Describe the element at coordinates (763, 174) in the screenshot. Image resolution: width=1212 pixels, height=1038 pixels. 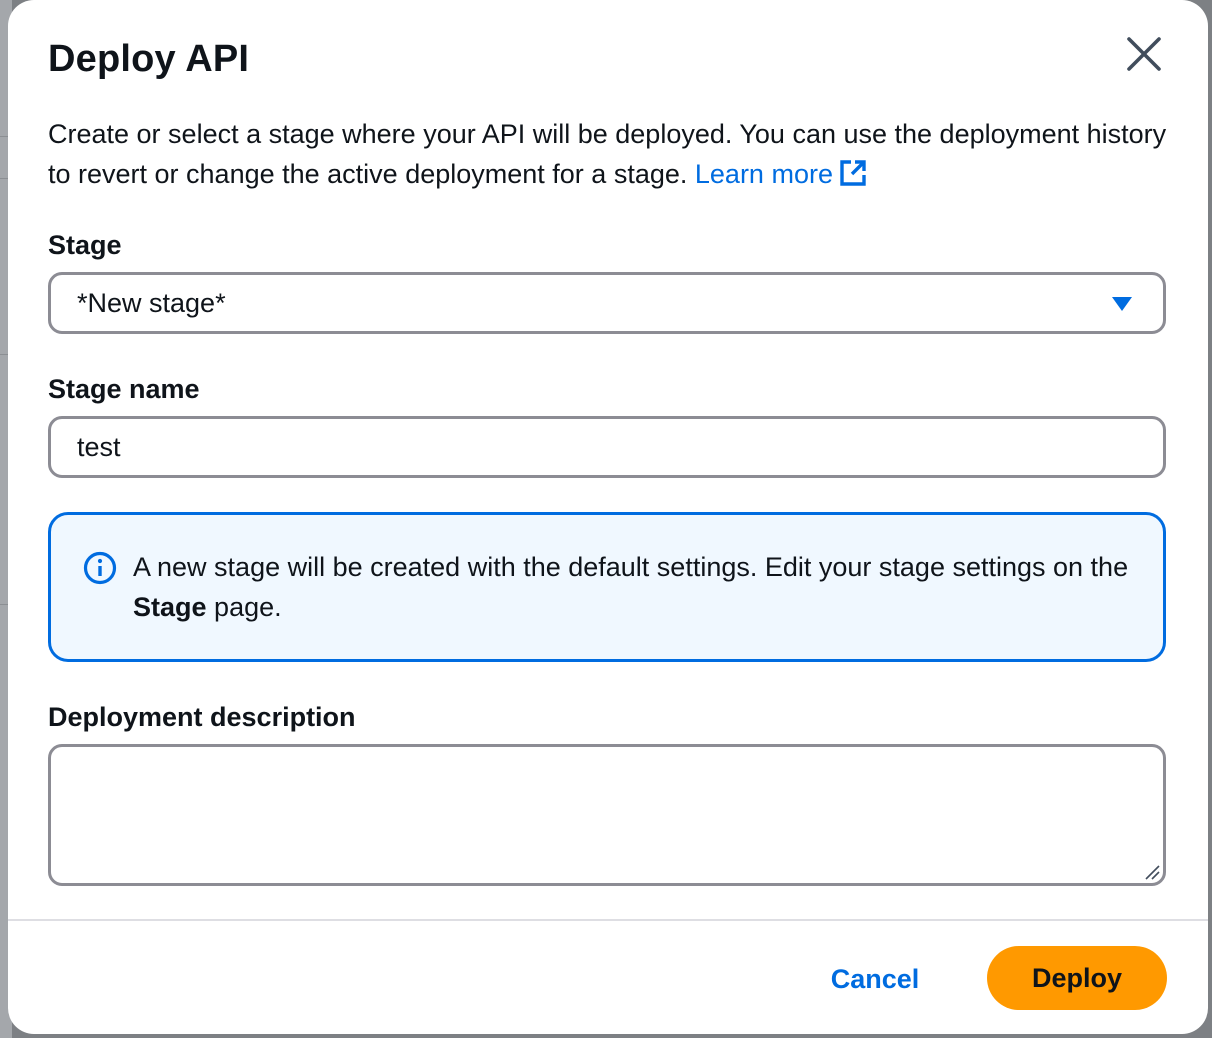
I see `learn-more-label: Learn more` at that location.